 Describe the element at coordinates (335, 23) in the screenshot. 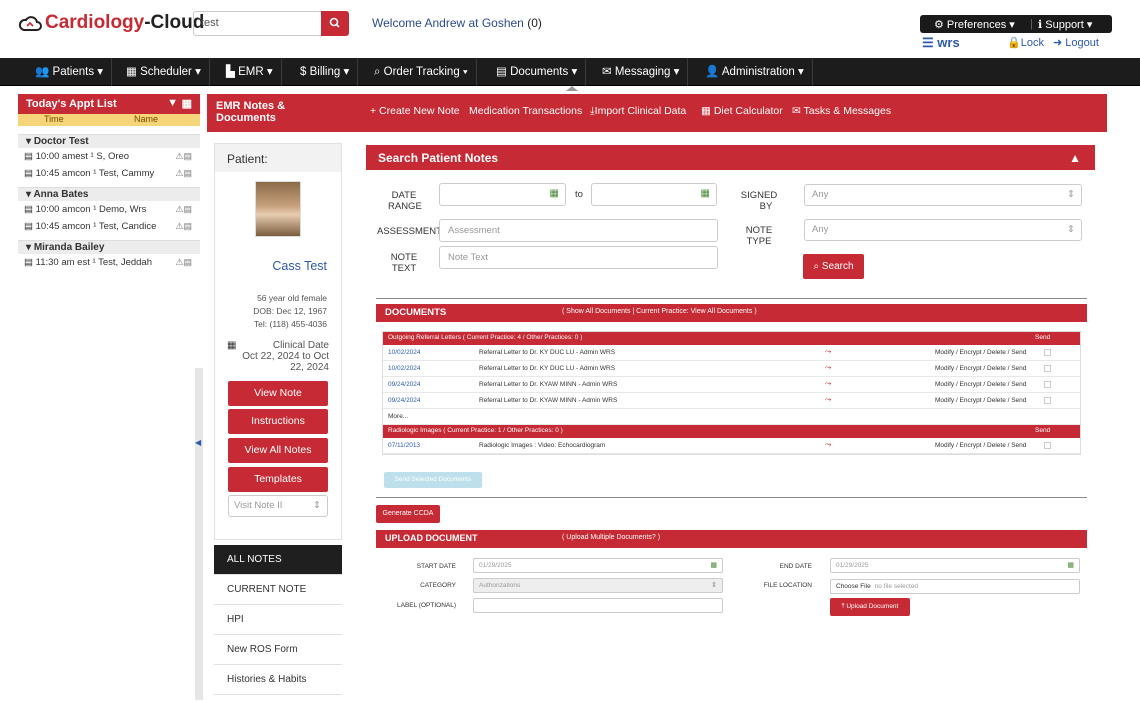

I see `search-button` at that location.